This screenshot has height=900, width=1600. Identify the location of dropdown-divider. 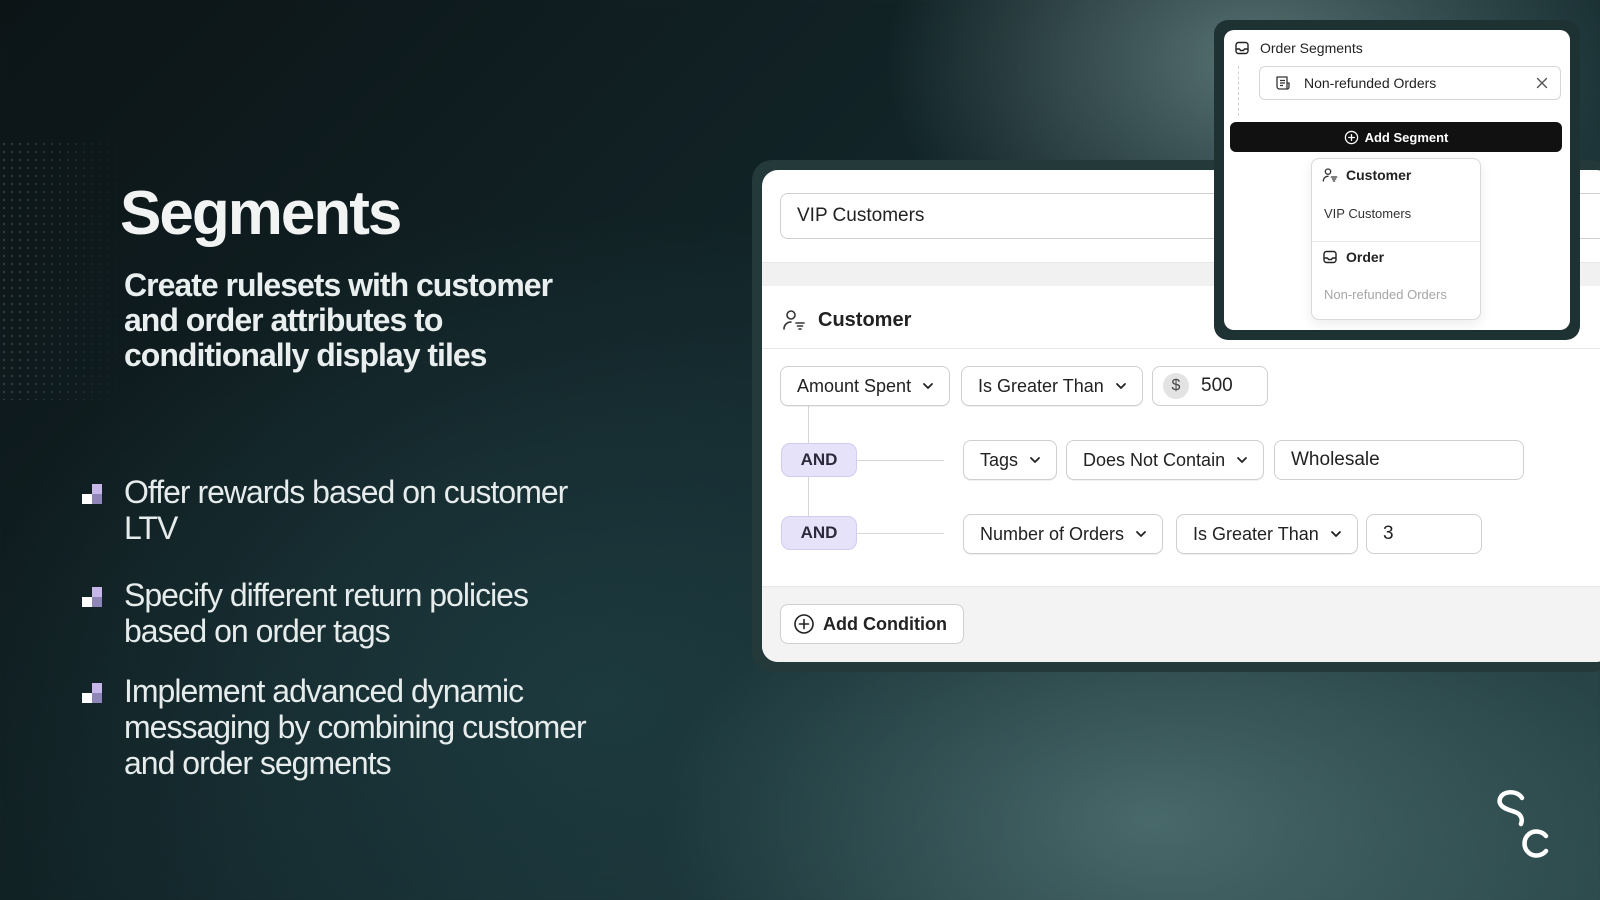
(1396, 241).